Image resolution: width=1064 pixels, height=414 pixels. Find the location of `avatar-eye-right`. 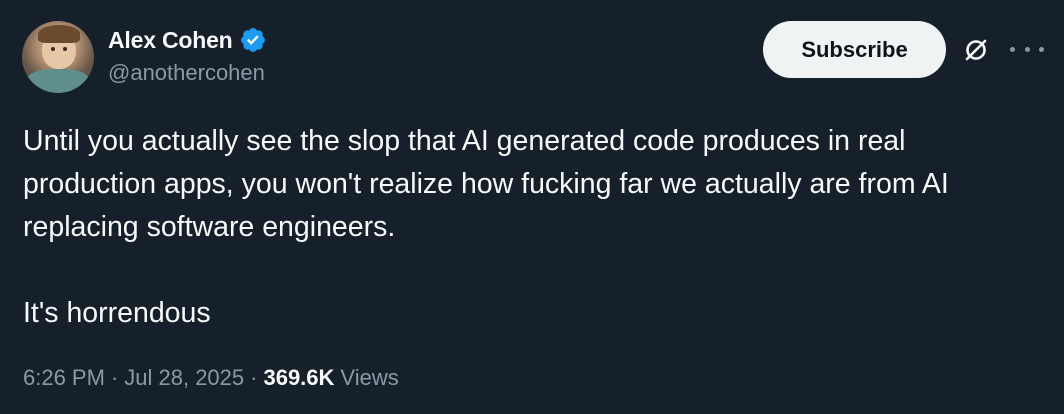

avatar-eye-right is located at coordinates (65, 49).